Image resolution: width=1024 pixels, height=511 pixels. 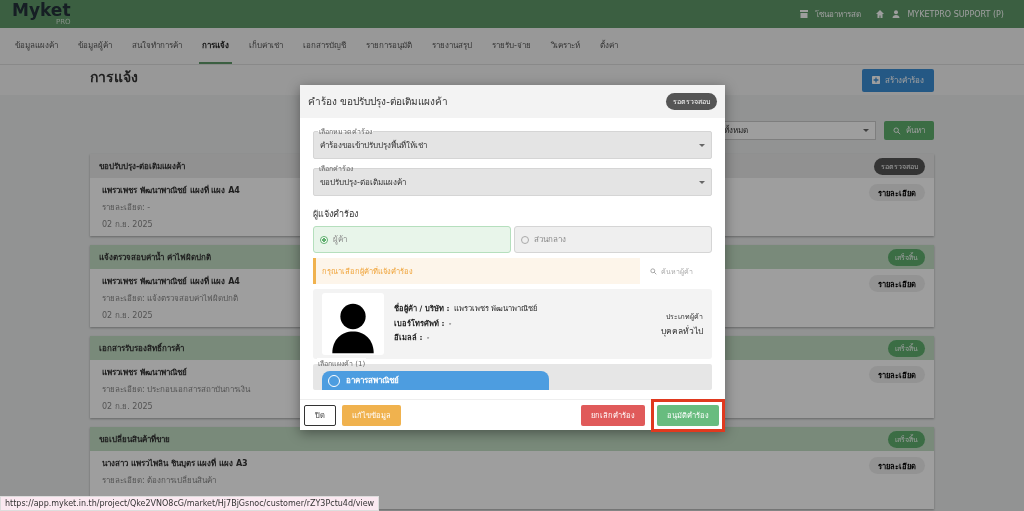 What do you see at coordinates (336, 214) in the screenshot?
I see `section-heading: ผู้แจ้งคำร้อง` at bounding box center [336, 214].